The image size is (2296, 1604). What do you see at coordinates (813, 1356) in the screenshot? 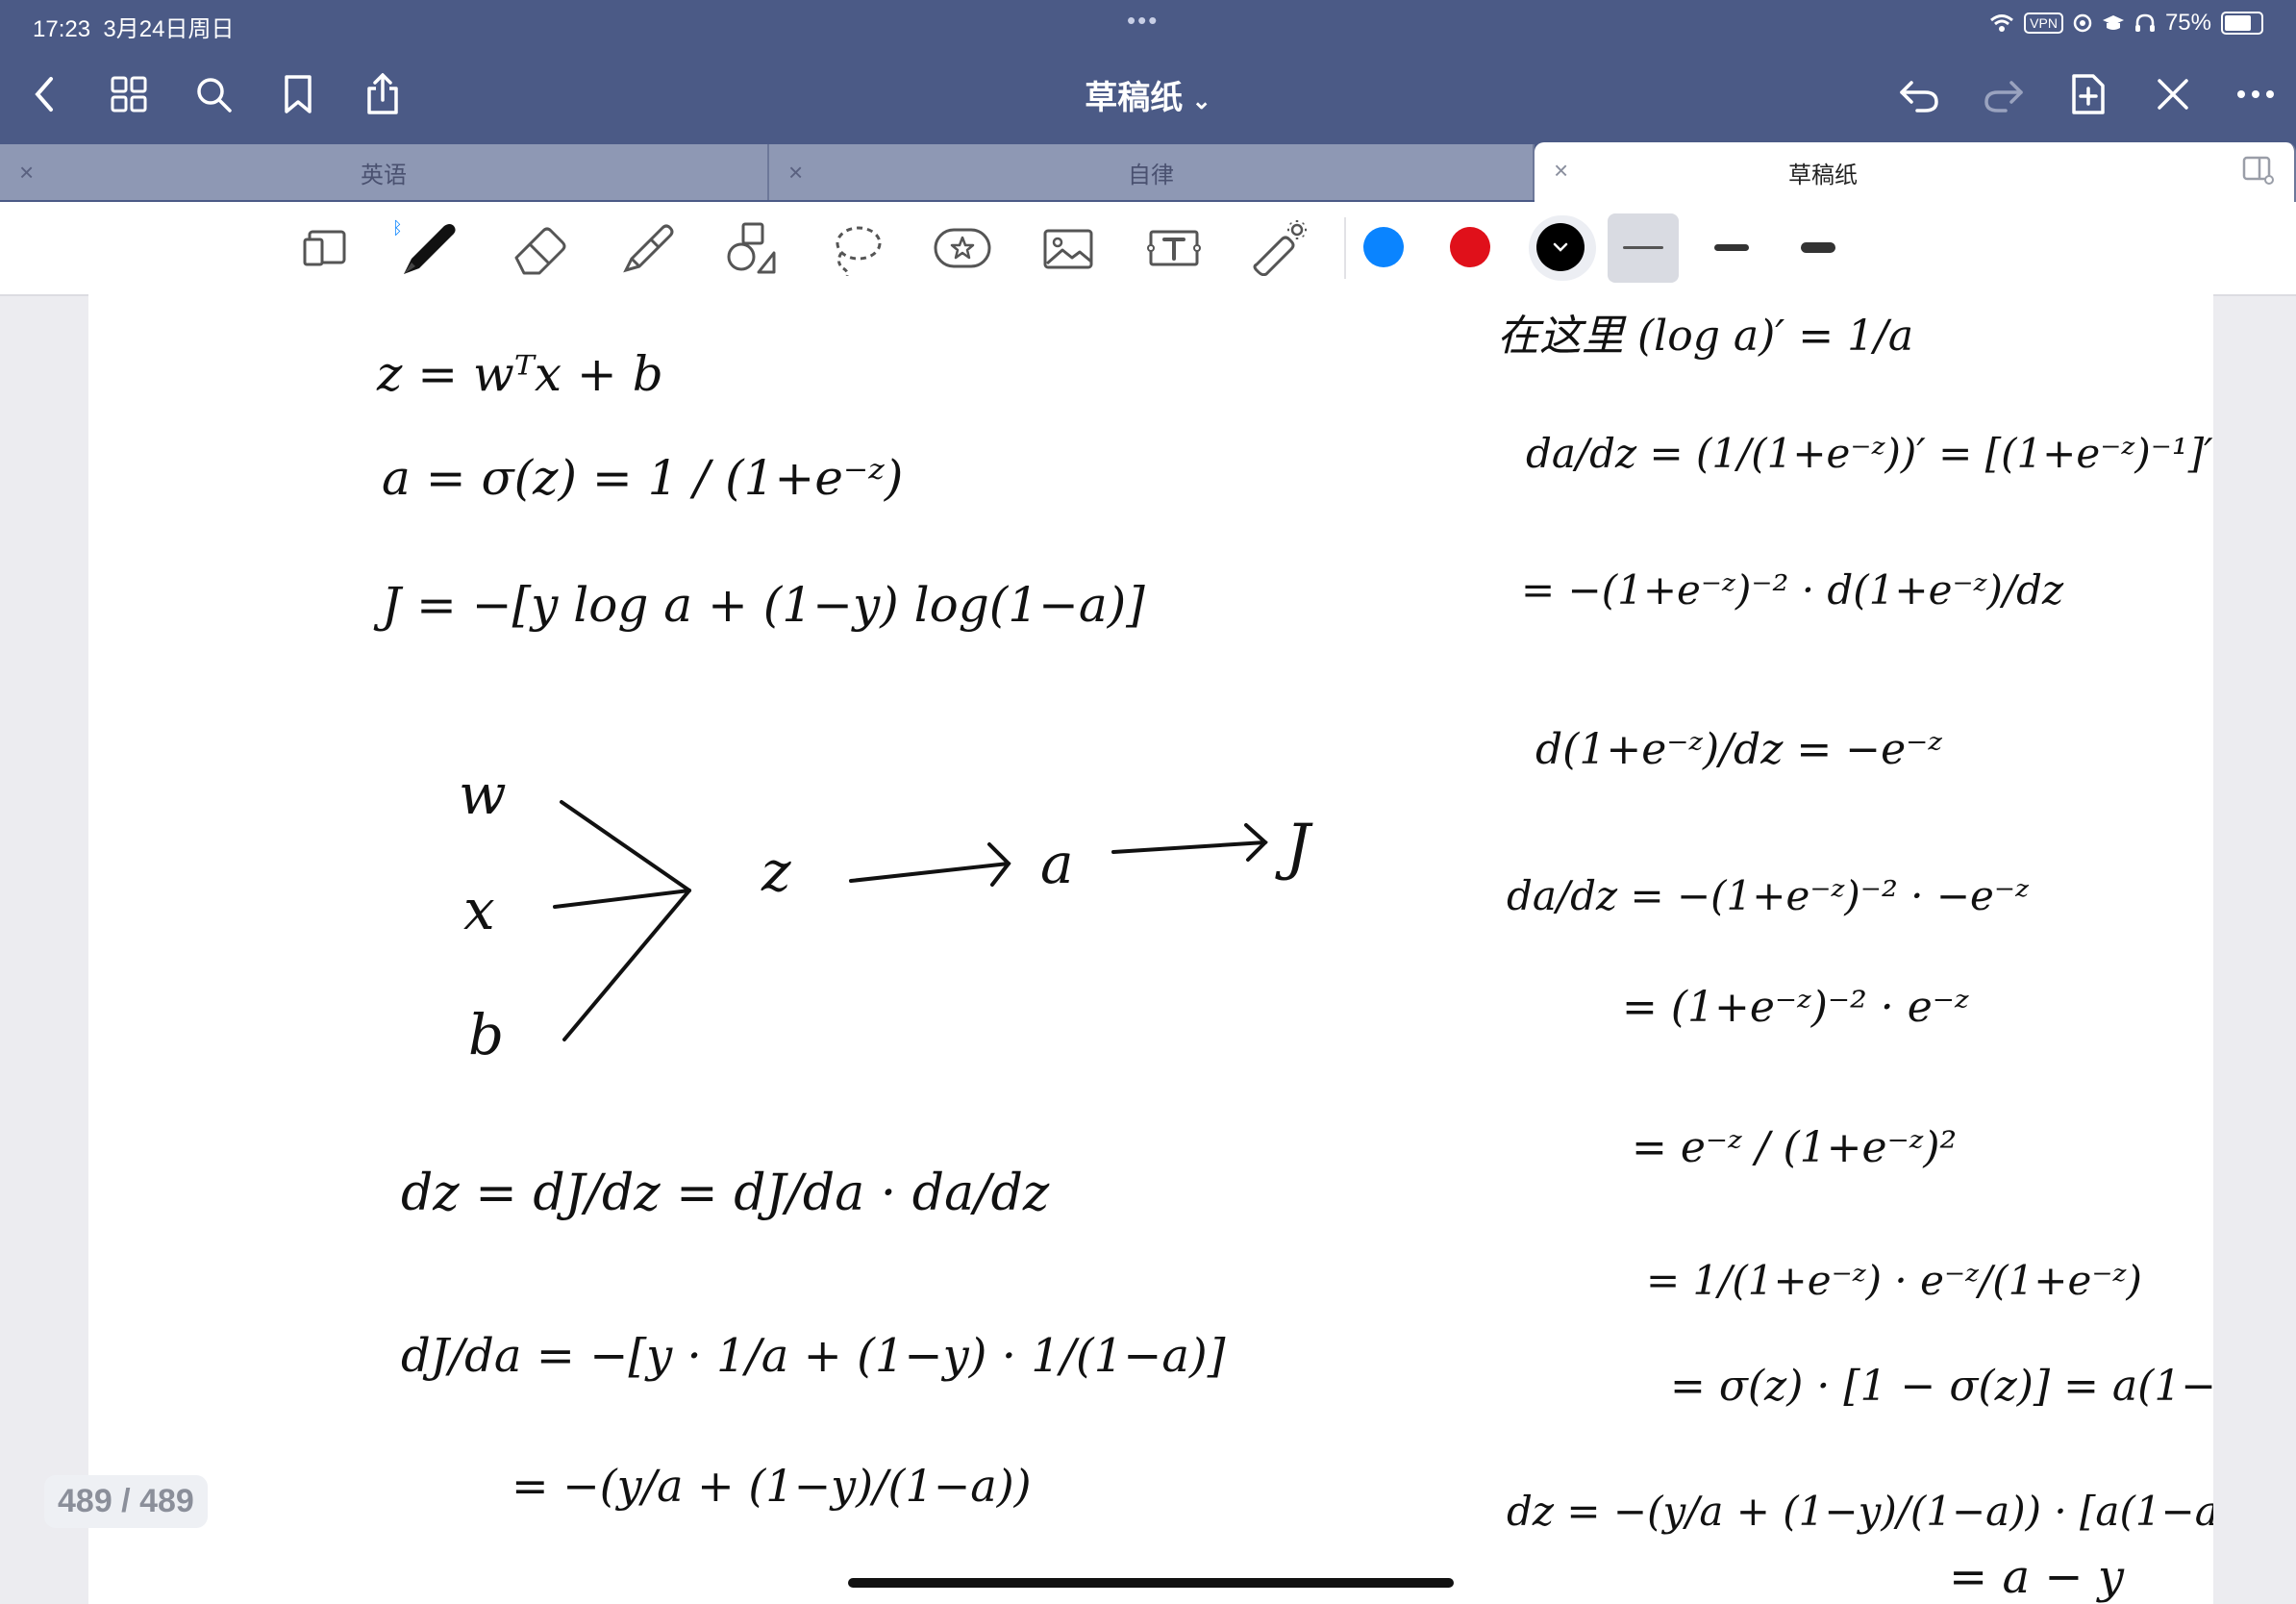
I see `note-line-5: dJ/da = −[y · 1/a + (1−y) · 1/(1−a)]` at bounding box center [813, 1356].